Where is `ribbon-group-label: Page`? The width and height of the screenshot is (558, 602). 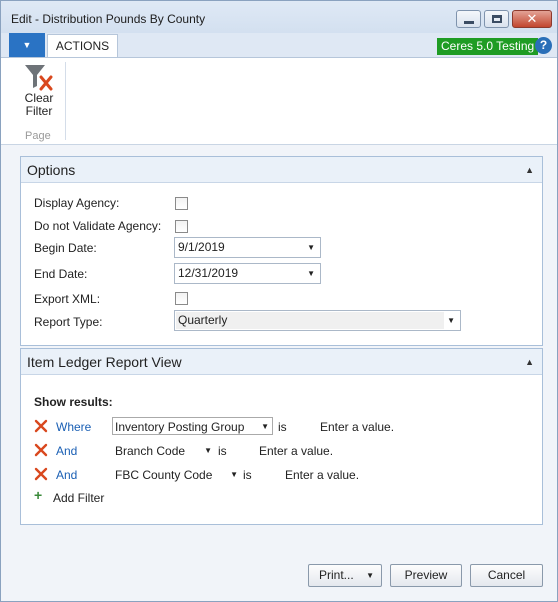 ribbon-group-label: Page is located at coordinates (38, 136).